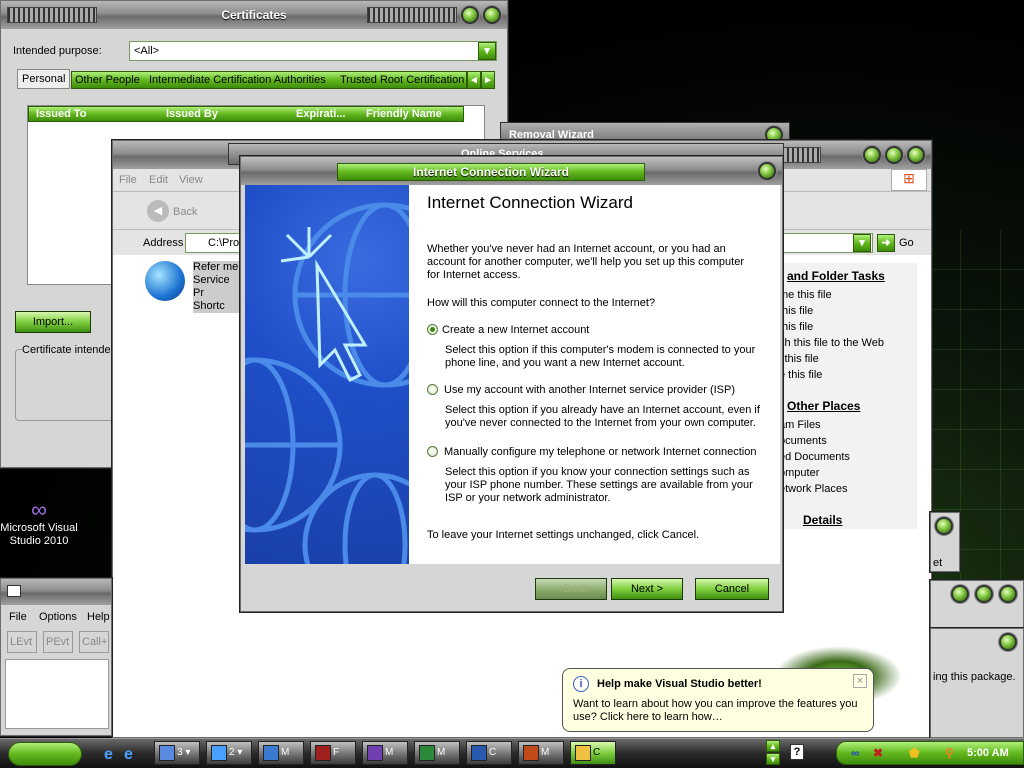 This screenshot has width=1024, height=768. I want to click on taskbar-button-active: C, so click(593, 753).